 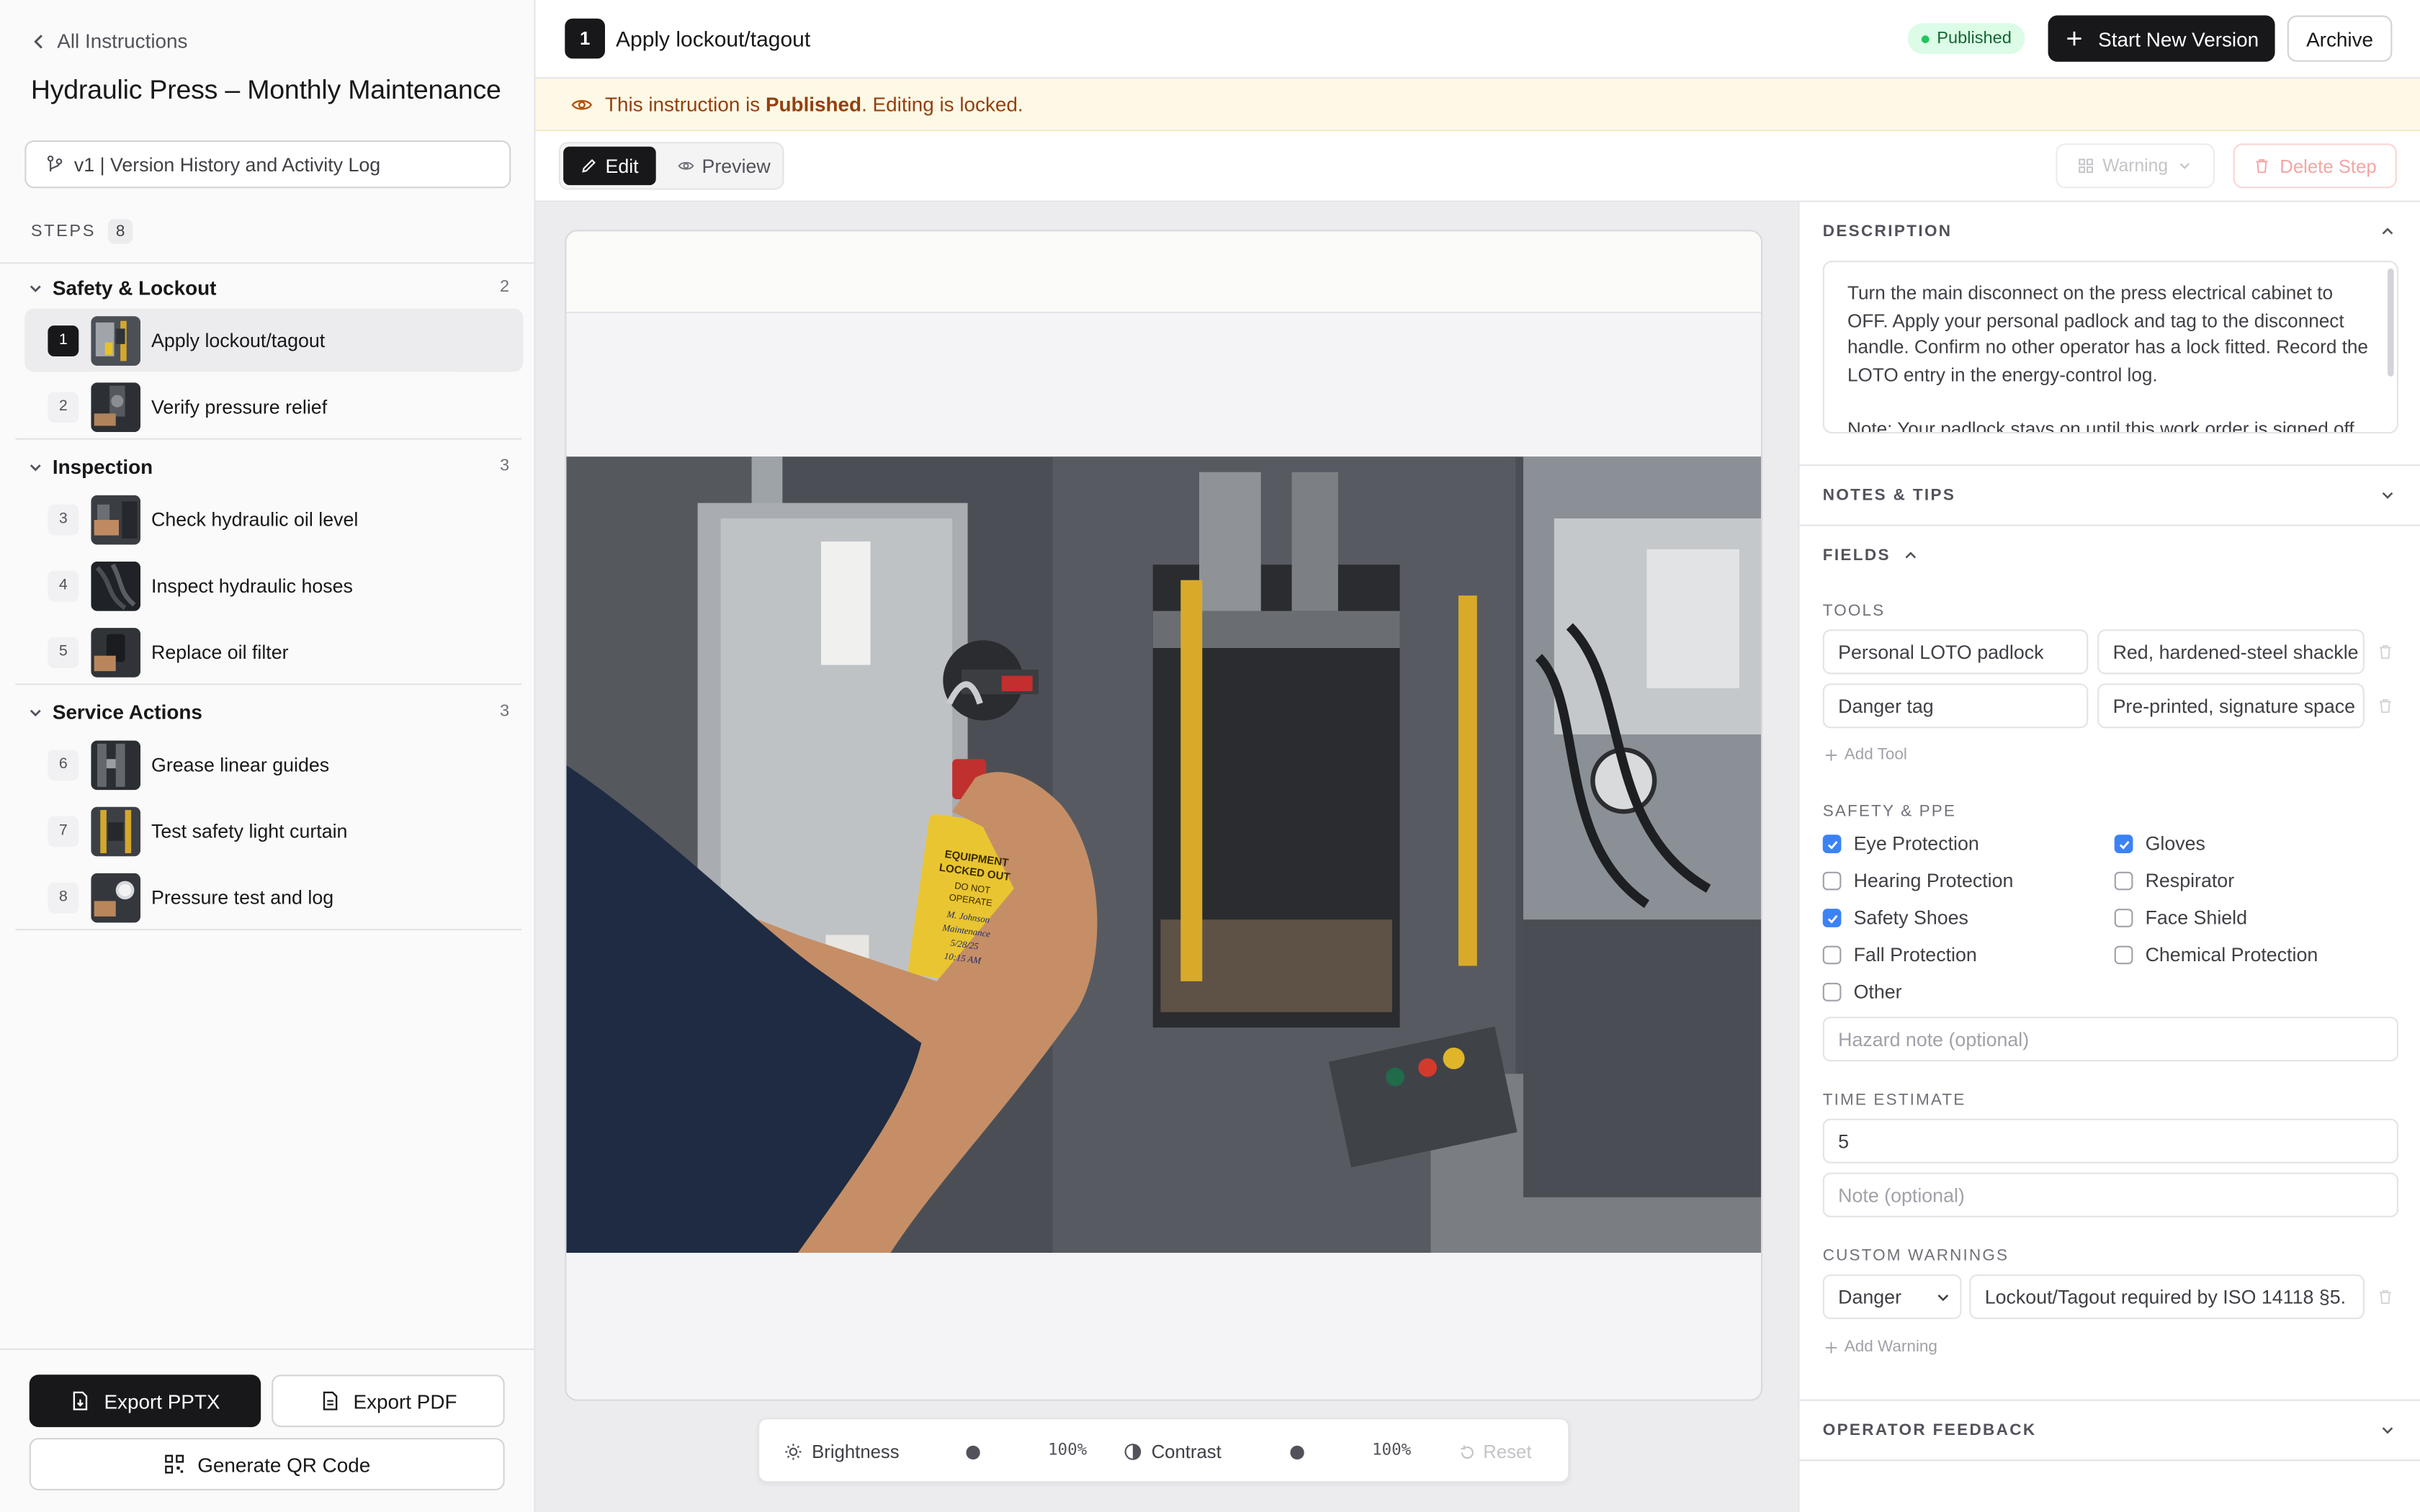 I want to click on description-header: DESCRIPTION, so click(x=1888, y=231).